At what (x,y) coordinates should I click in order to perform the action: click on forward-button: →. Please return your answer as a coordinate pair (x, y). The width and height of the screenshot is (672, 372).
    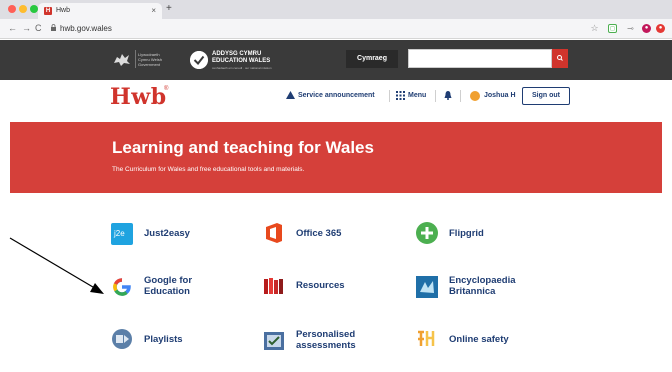
    Looking at the image, I should click on (26, 28).